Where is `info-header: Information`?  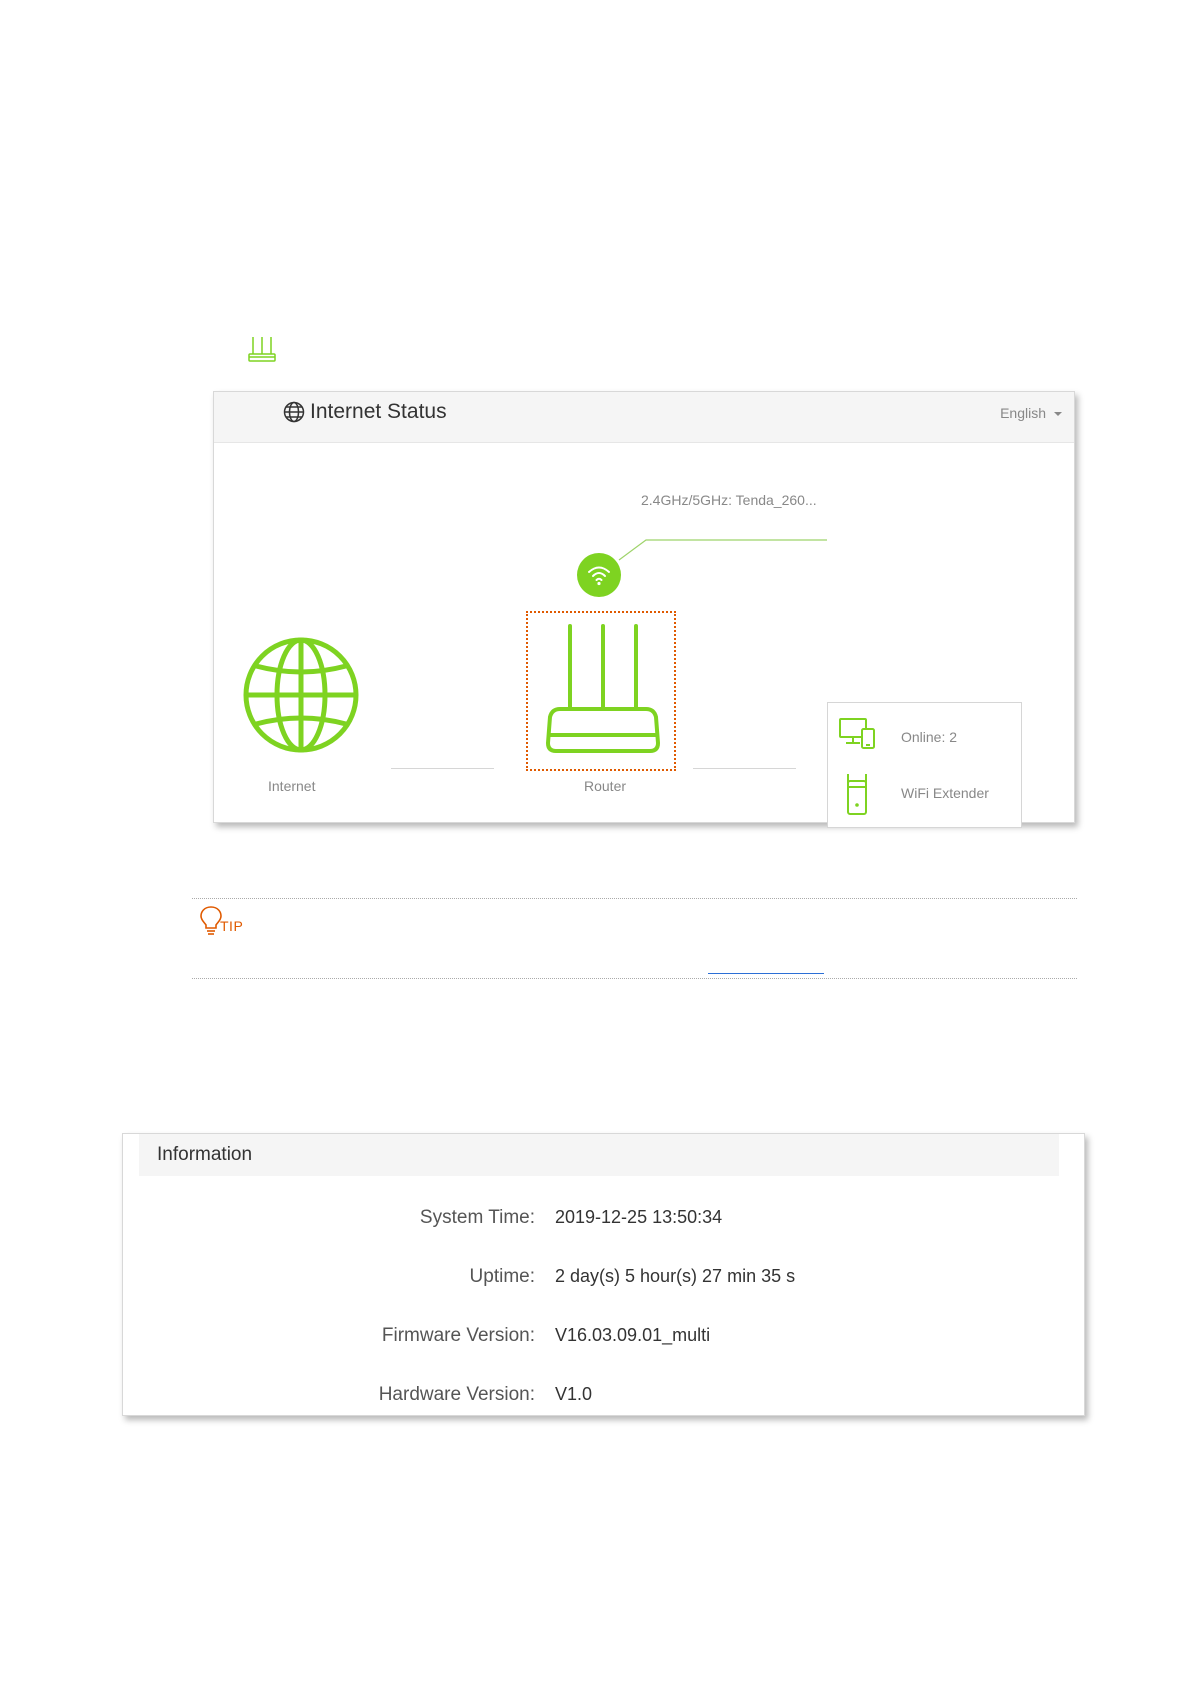 info-header: Information is located at coordinates (599, 1155).